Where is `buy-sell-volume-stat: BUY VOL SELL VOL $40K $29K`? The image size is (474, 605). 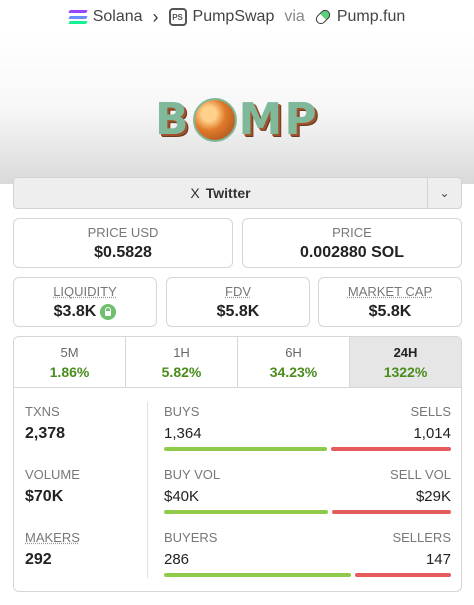 buy-sell-volume-stat: BUY VOL SELL VOL $40K $29K is located at coordinates (307, 490).